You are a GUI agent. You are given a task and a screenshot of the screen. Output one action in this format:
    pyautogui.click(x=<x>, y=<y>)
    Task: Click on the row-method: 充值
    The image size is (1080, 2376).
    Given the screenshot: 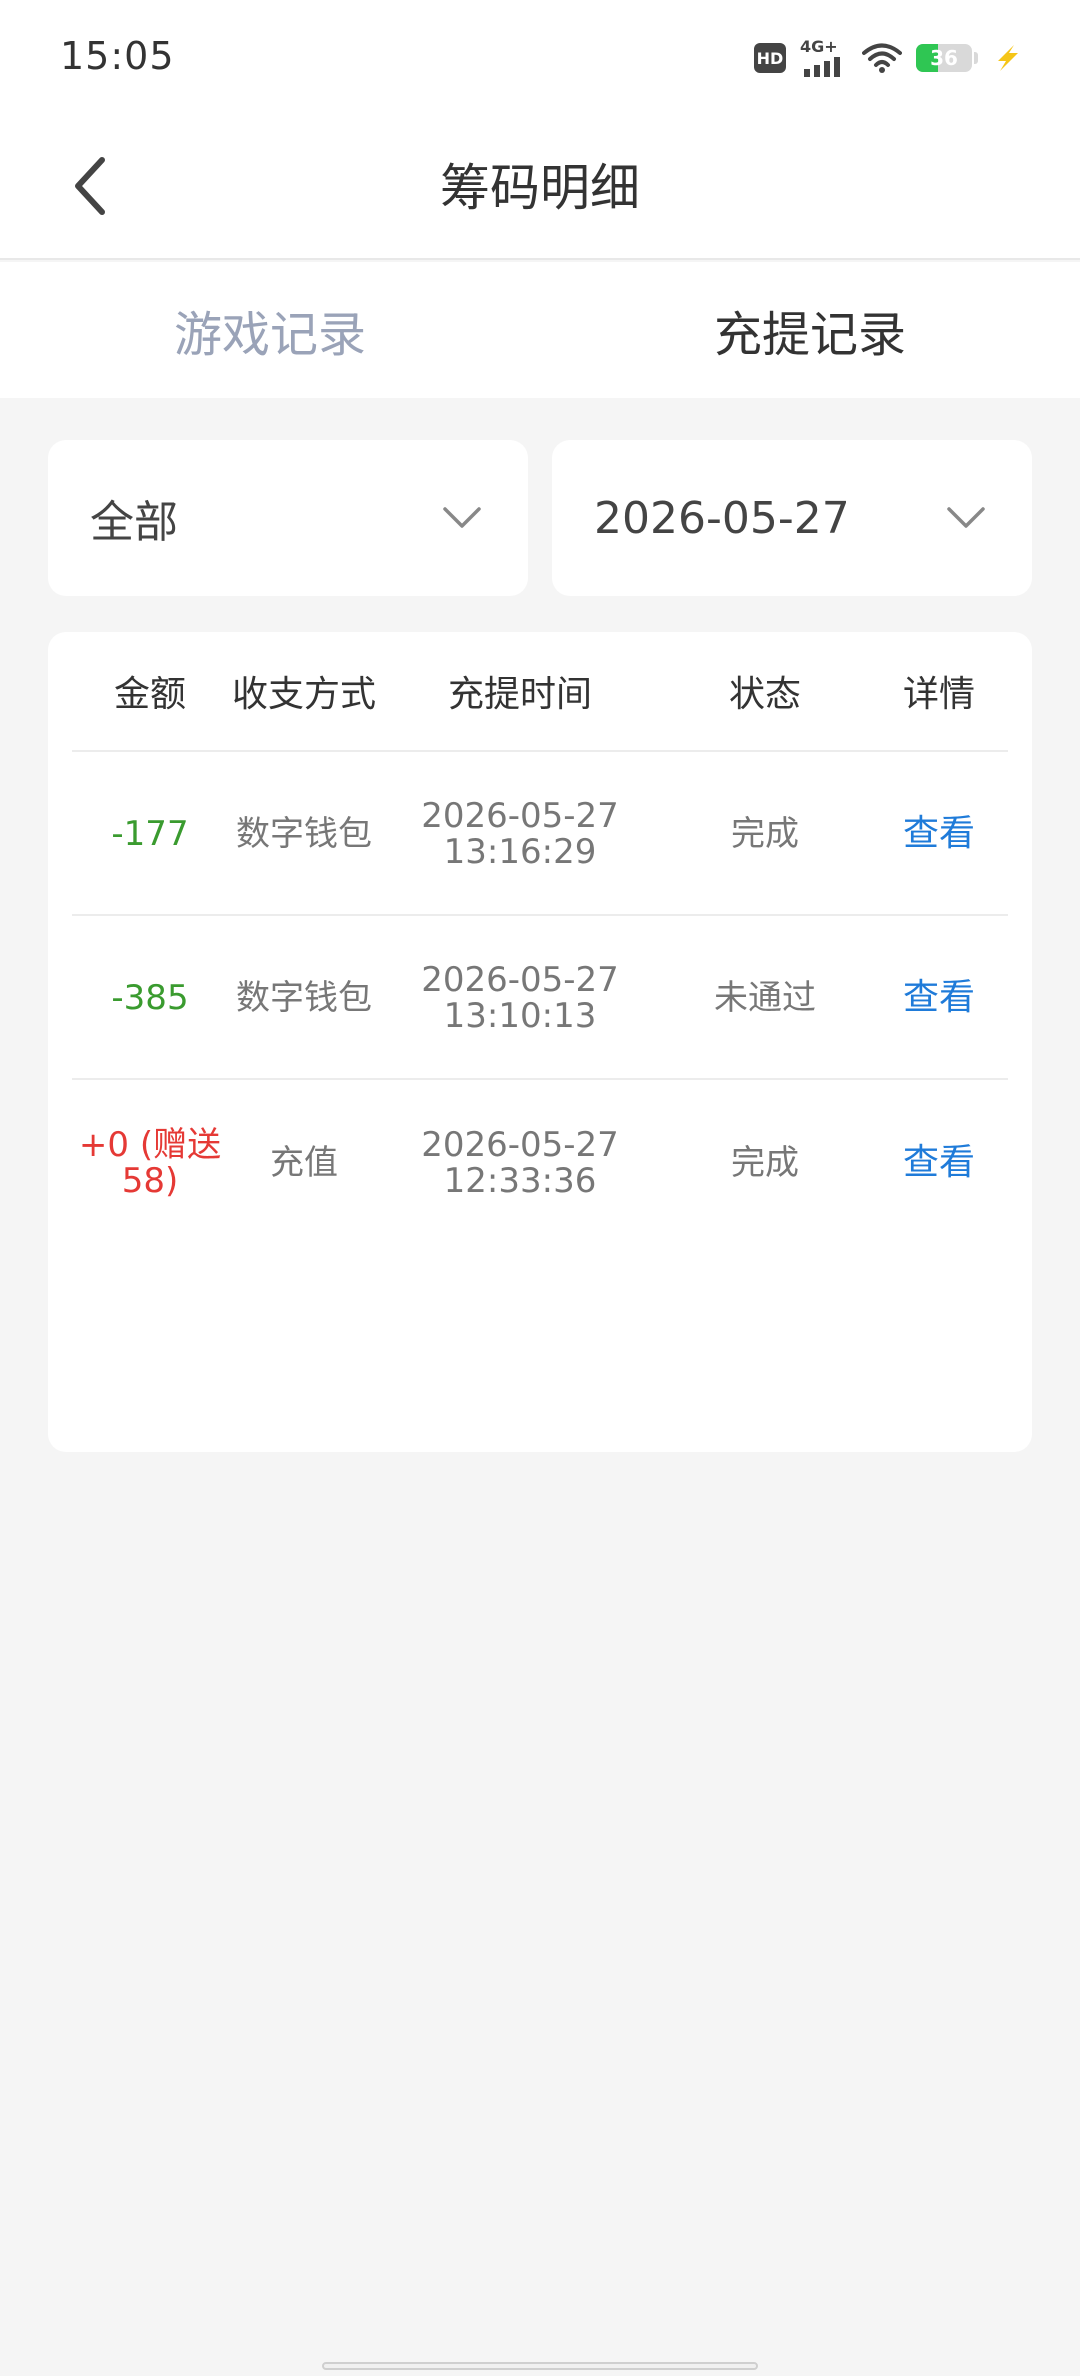 What is the action you would take?
    pyautogui.click(x=304, y=1163)
    